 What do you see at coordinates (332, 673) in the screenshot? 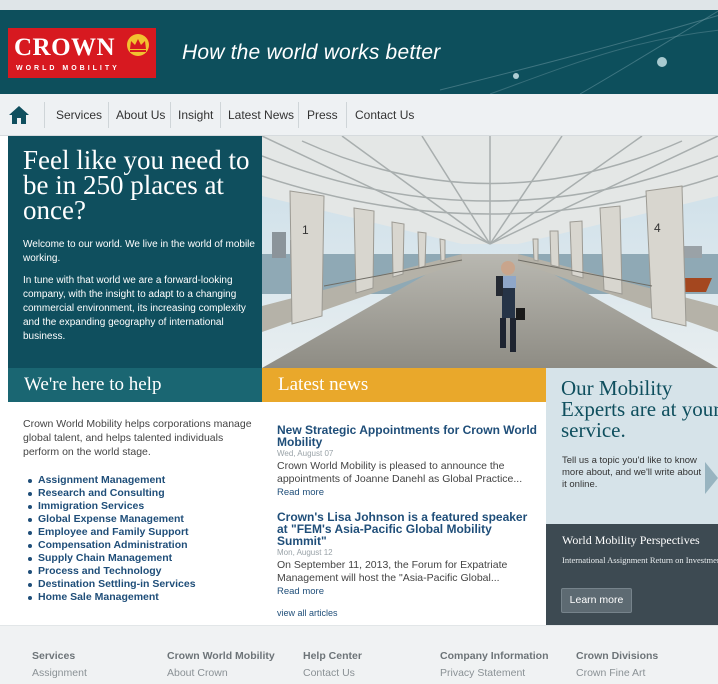
I see `footer-link: Contact Us` at bounding box center [332, 673].